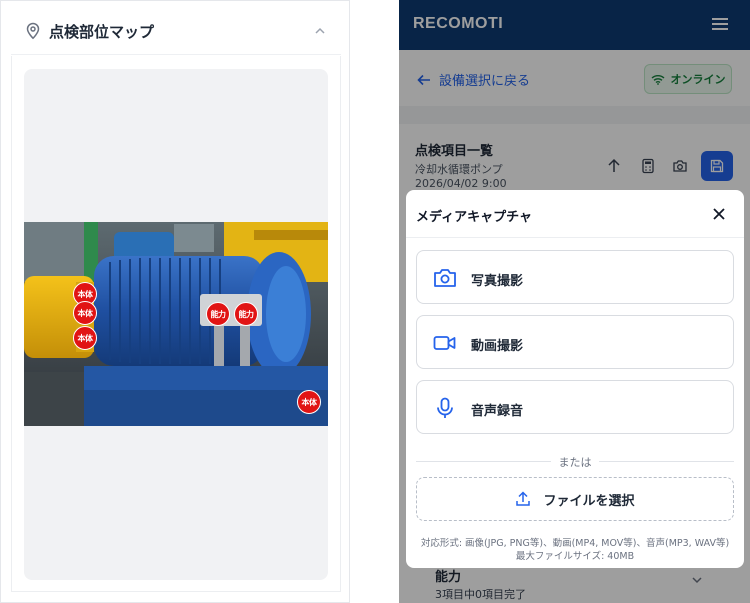  What do you see at coordinates (523, 498) in the screenshot?
I see `upload-icon` at bounding box center [523, 498].